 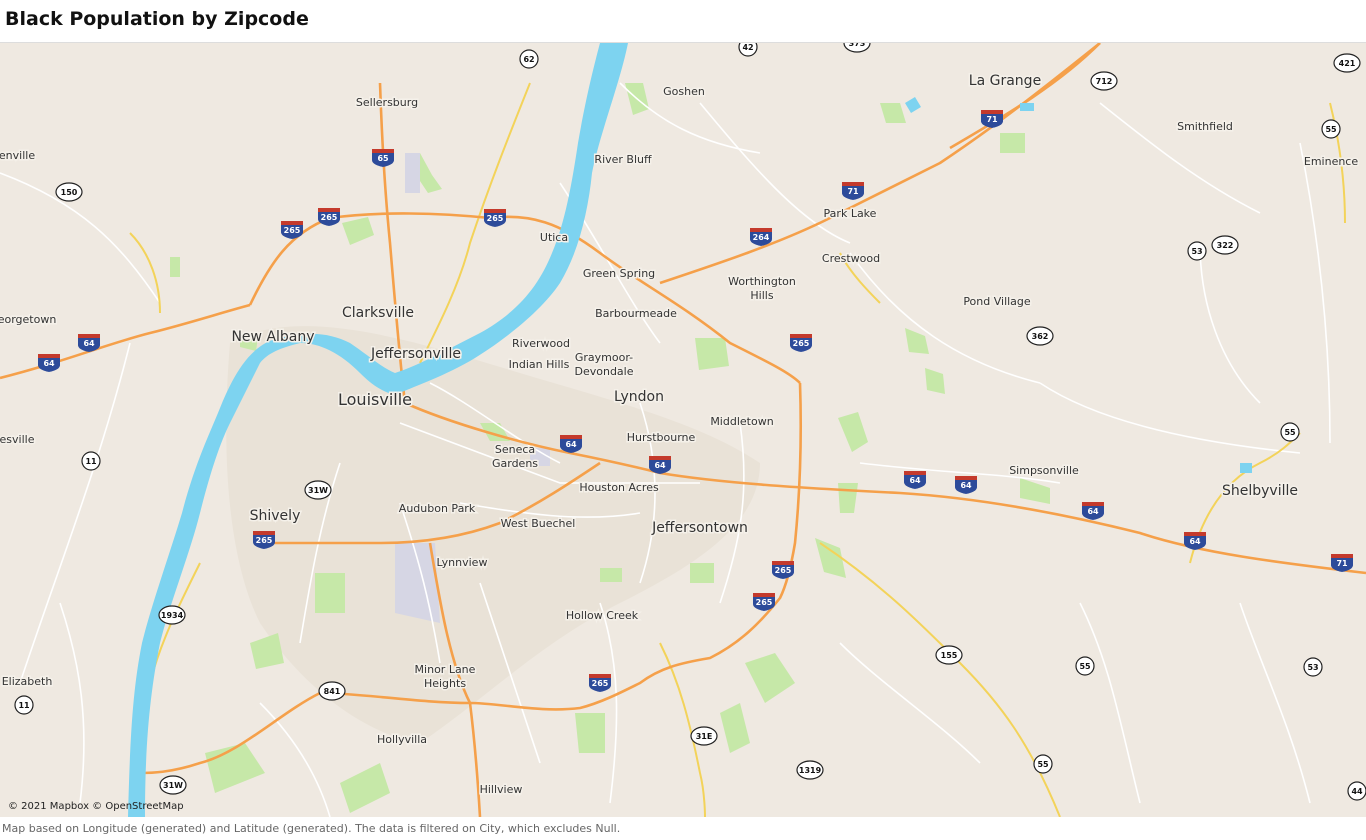 I want to click on interstate-shield: 264, so click(x=761, y=237).